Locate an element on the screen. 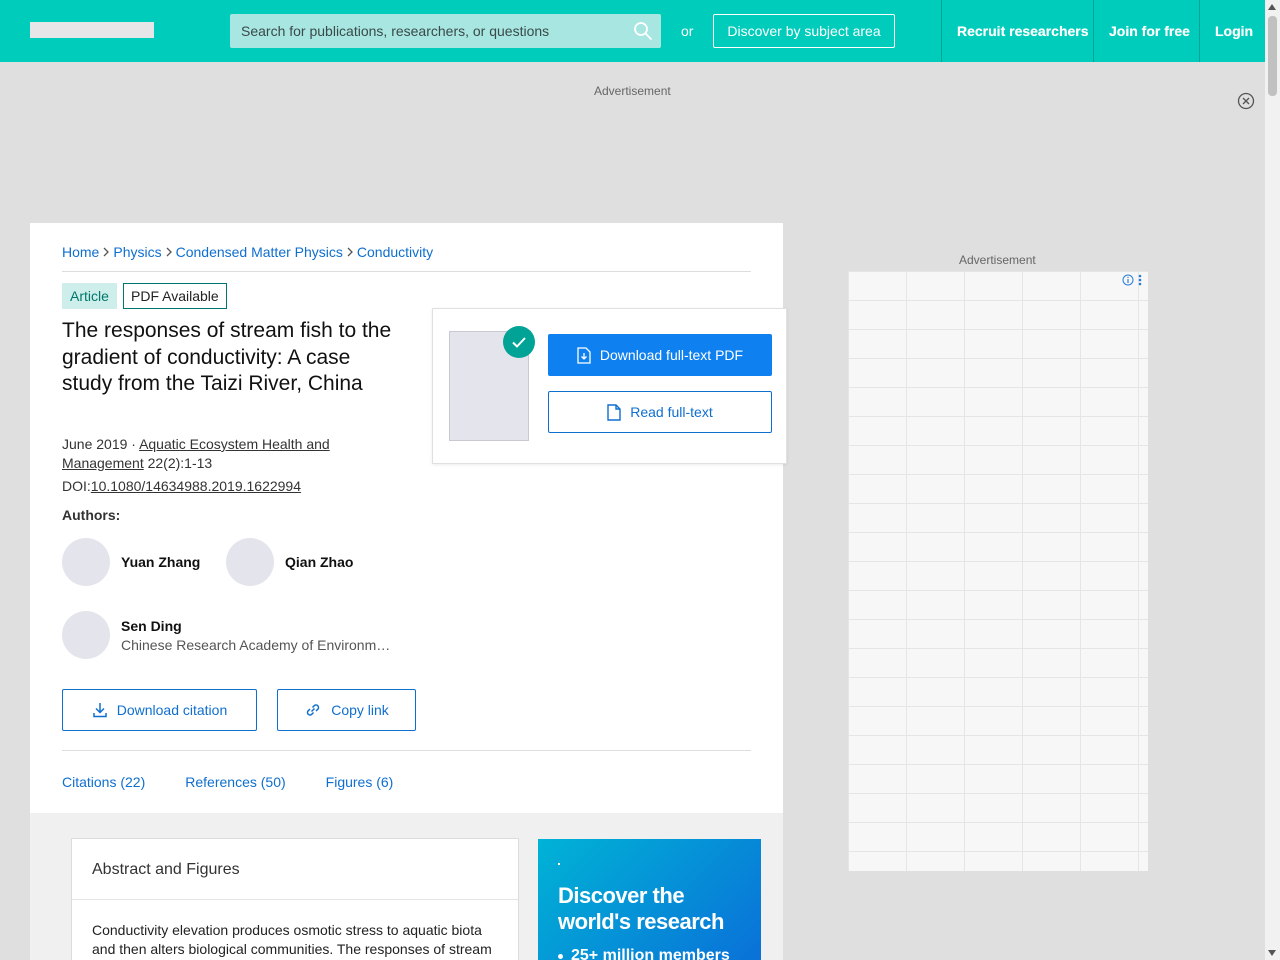 The width and height of the screenshot is (1280, 960). promo-title: Discover the world's research is located at coordinates (641, 908).